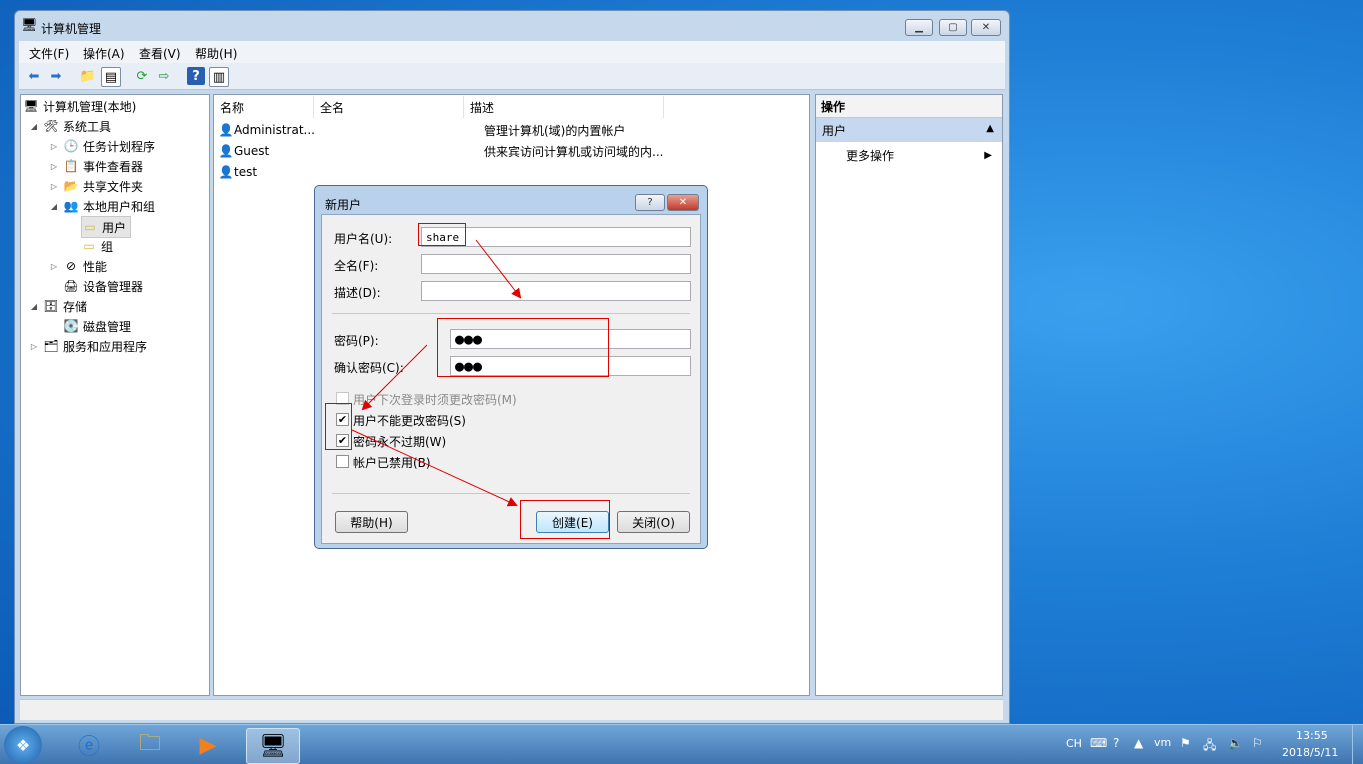  Describe the element at coordinates (23, 745) in the screenshot. I see `start-button: ❖` at that location.